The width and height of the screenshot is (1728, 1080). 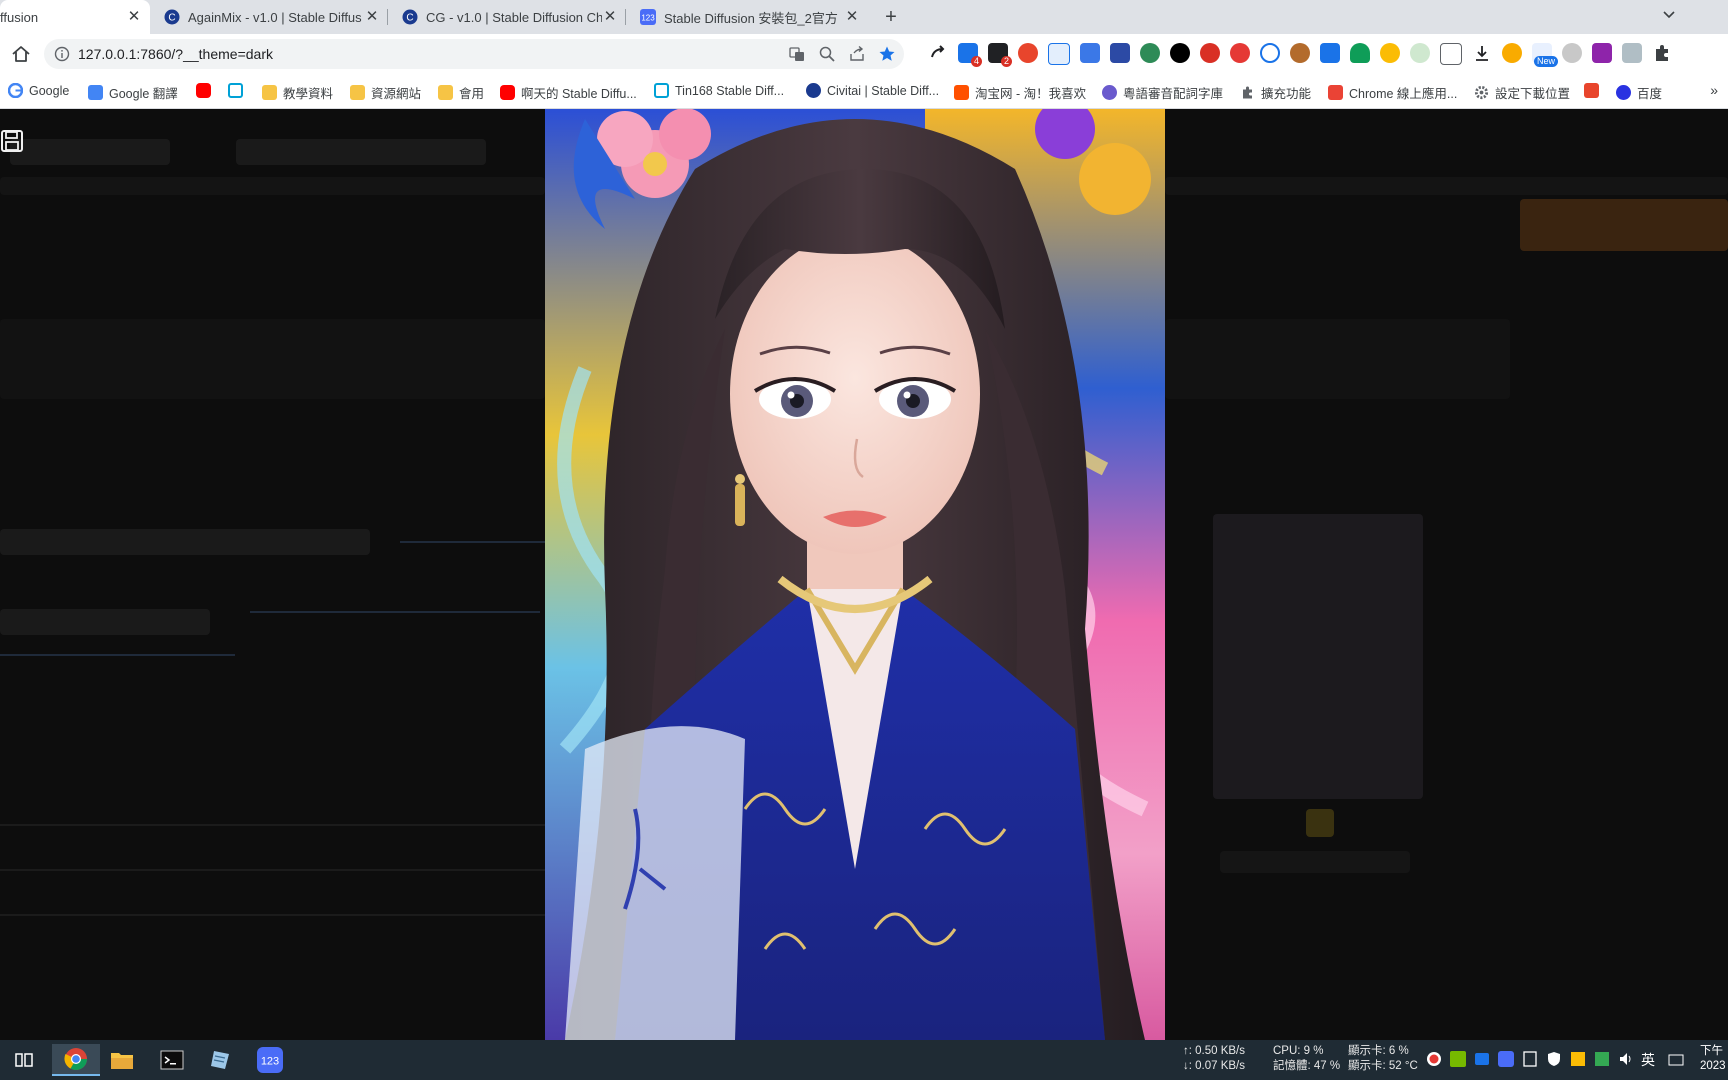 I want to click on extension-orange-icon, so click(x=1512, y=53).